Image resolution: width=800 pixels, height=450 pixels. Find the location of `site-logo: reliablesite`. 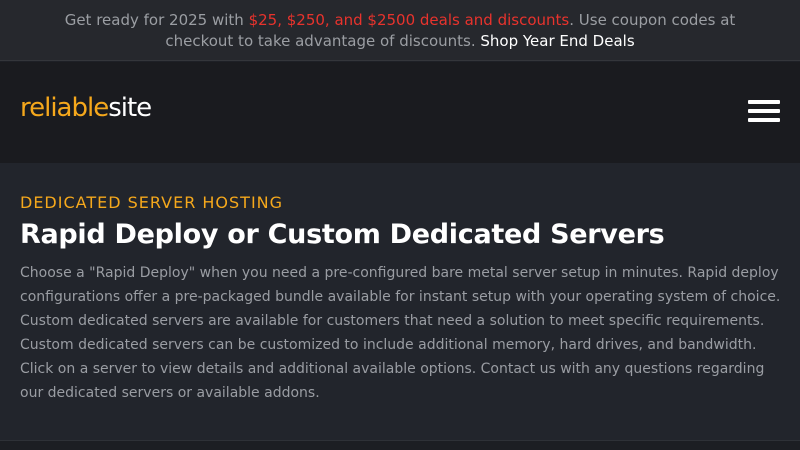

site-logo: reliablesite is located at coordinates (86, 108).